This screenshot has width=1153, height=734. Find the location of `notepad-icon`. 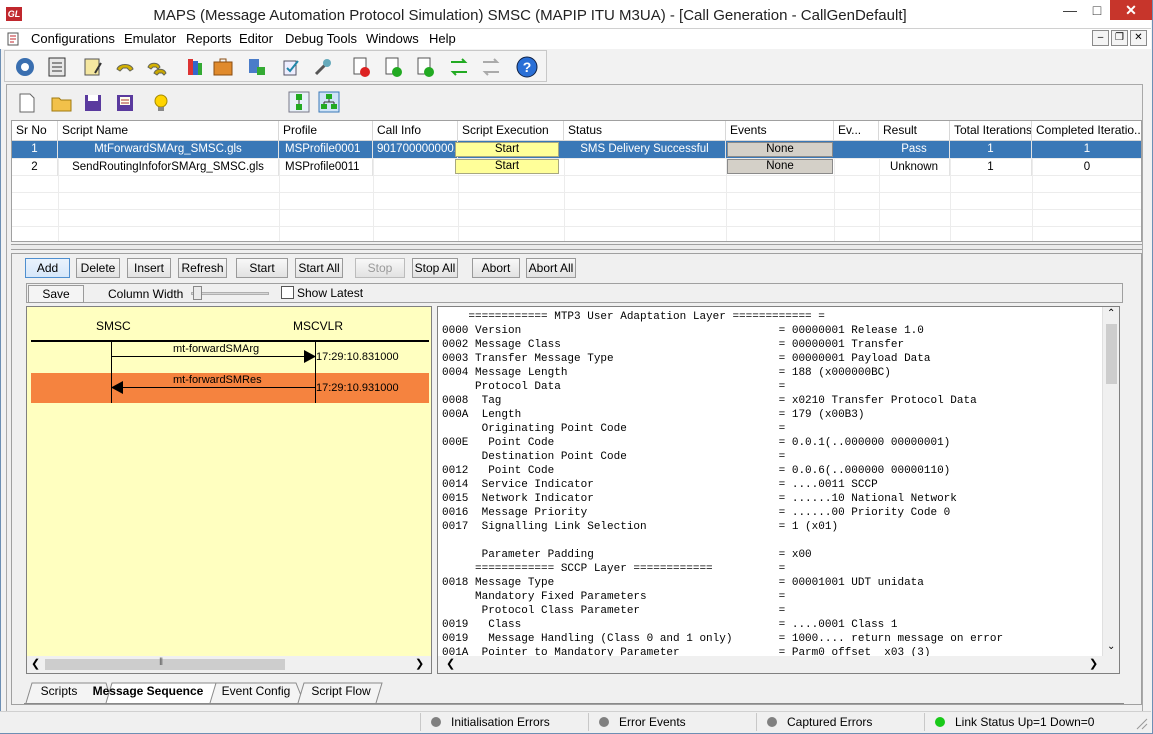

notepad-icon is located at coordinates (57, 67).